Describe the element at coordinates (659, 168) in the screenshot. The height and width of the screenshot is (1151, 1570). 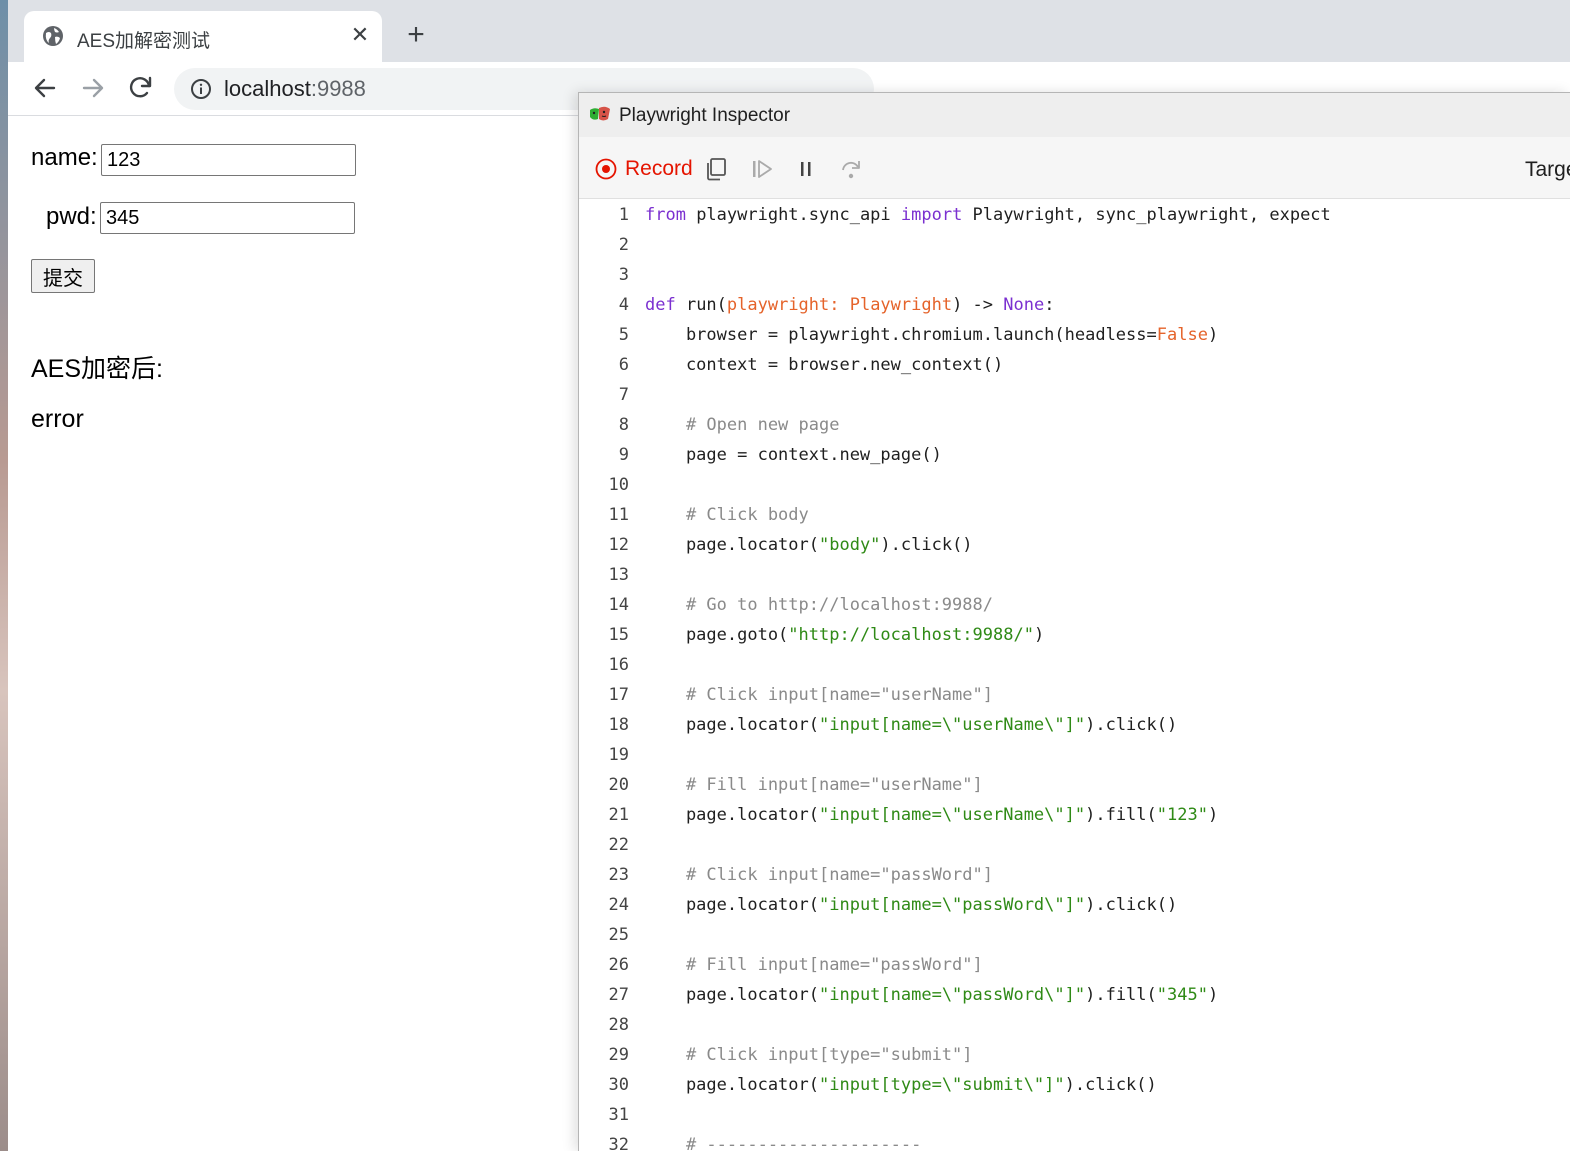
I see `record-label: Record` at that location.